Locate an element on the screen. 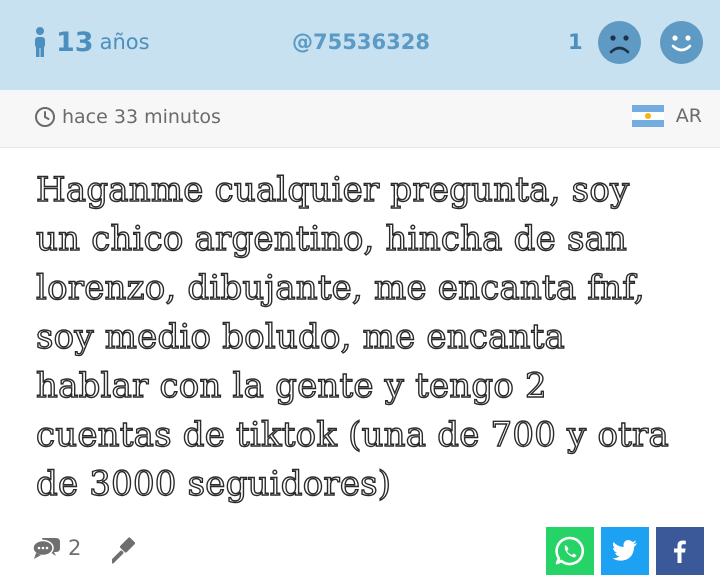 The image size is (720, 582). question-footer: 2 is located at coordinates (360, 552).